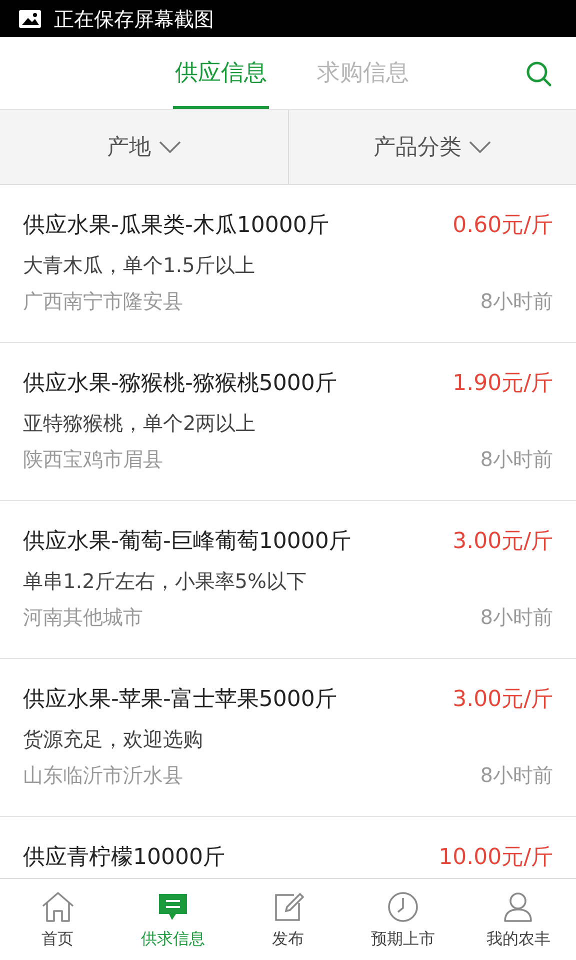 This screenshot has width=576, height=960. I want to click on listing-location: 河南其他城市, so click(83, 617).